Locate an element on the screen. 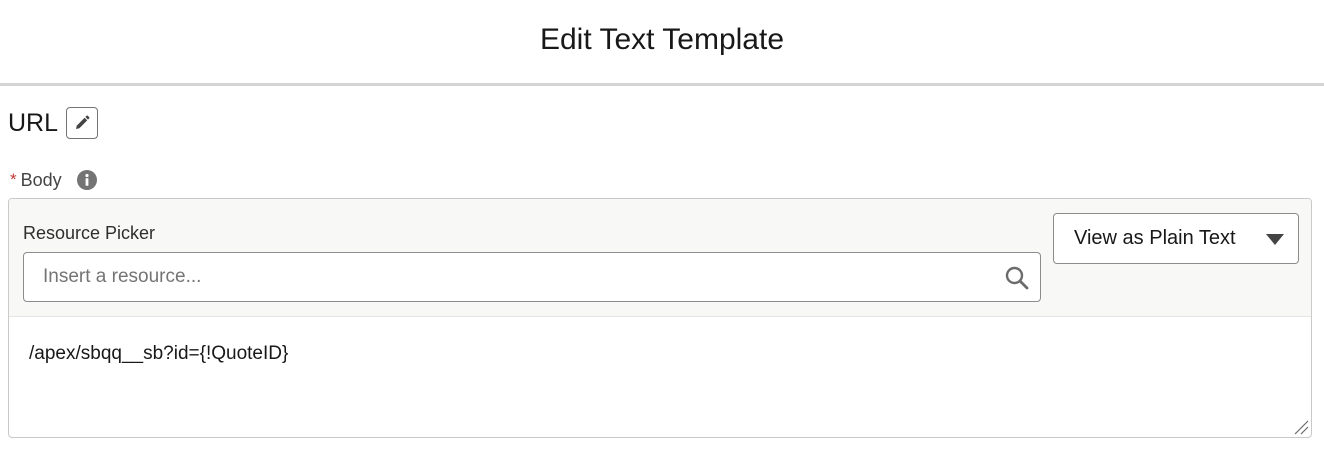  template-name-row: URL is located at coordinates (53, 123).